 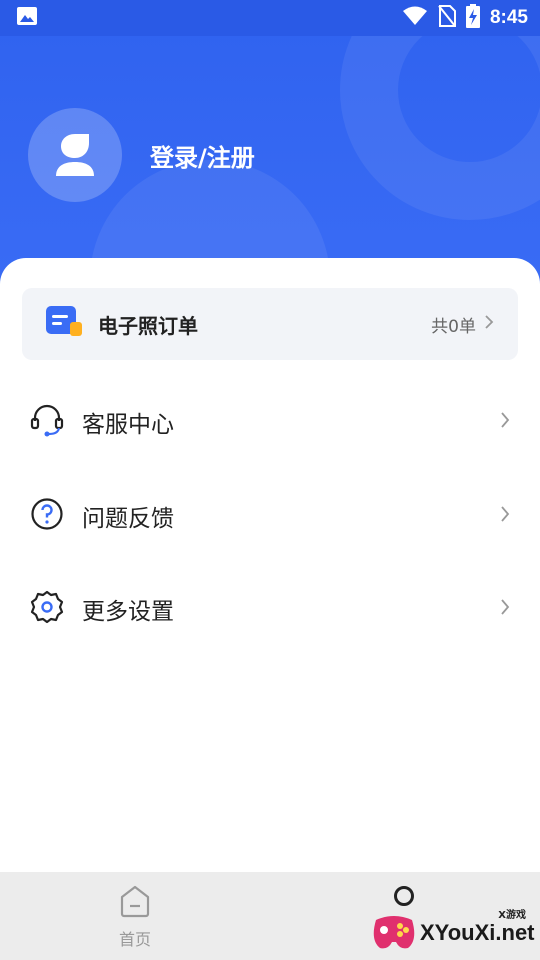 I want to click on battery-charging-icon, so click(x=472, y=18).